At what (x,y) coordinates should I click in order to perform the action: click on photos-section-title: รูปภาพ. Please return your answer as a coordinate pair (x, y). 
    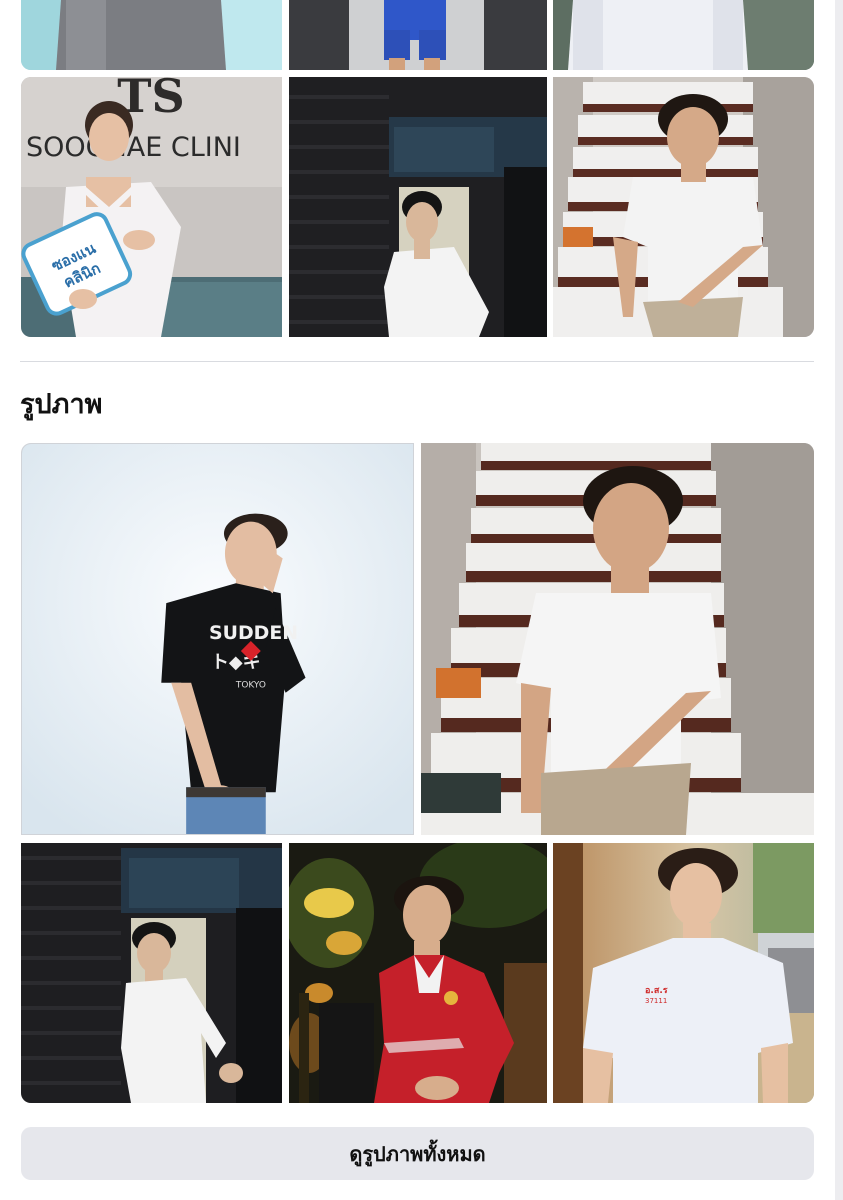
    Looking at the image, I should click on (61, 404).